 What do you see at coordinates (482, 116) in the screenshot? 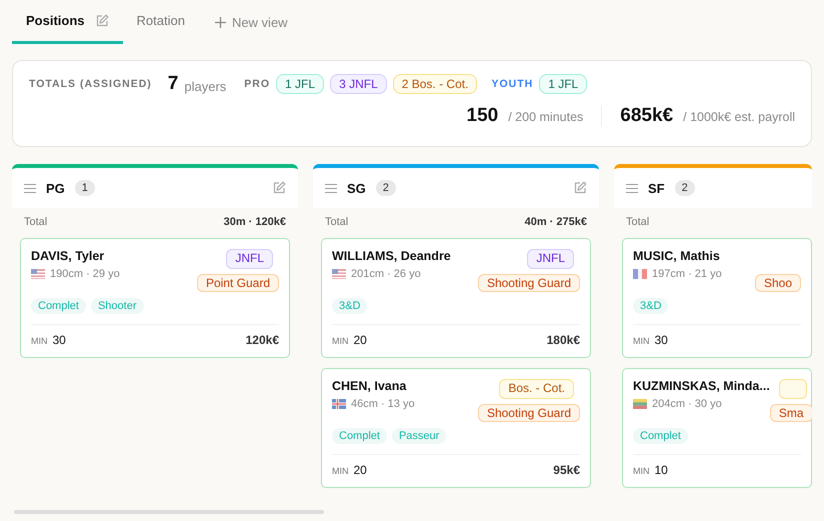
I see `minutes-total: 150` at bounding box center [482, 116].